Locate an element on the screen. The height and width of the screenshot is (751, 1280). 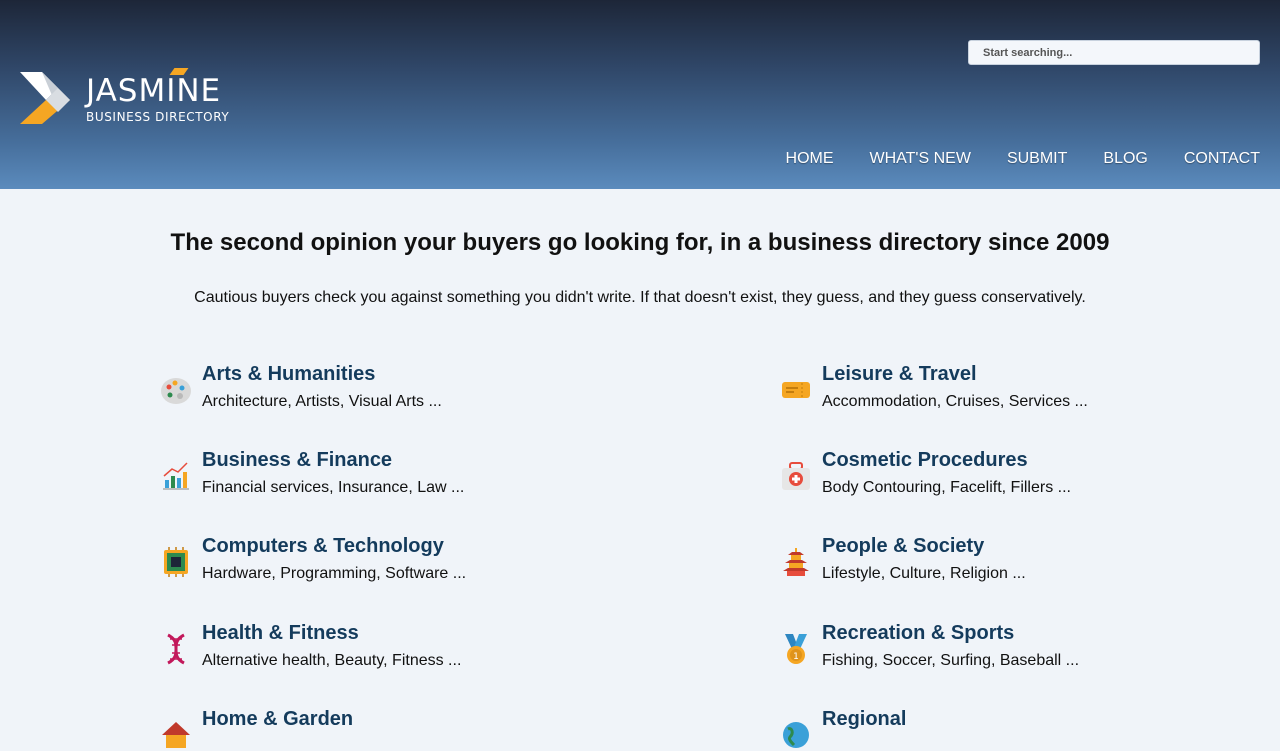
palette-icon is located at coordinates (176, 390).